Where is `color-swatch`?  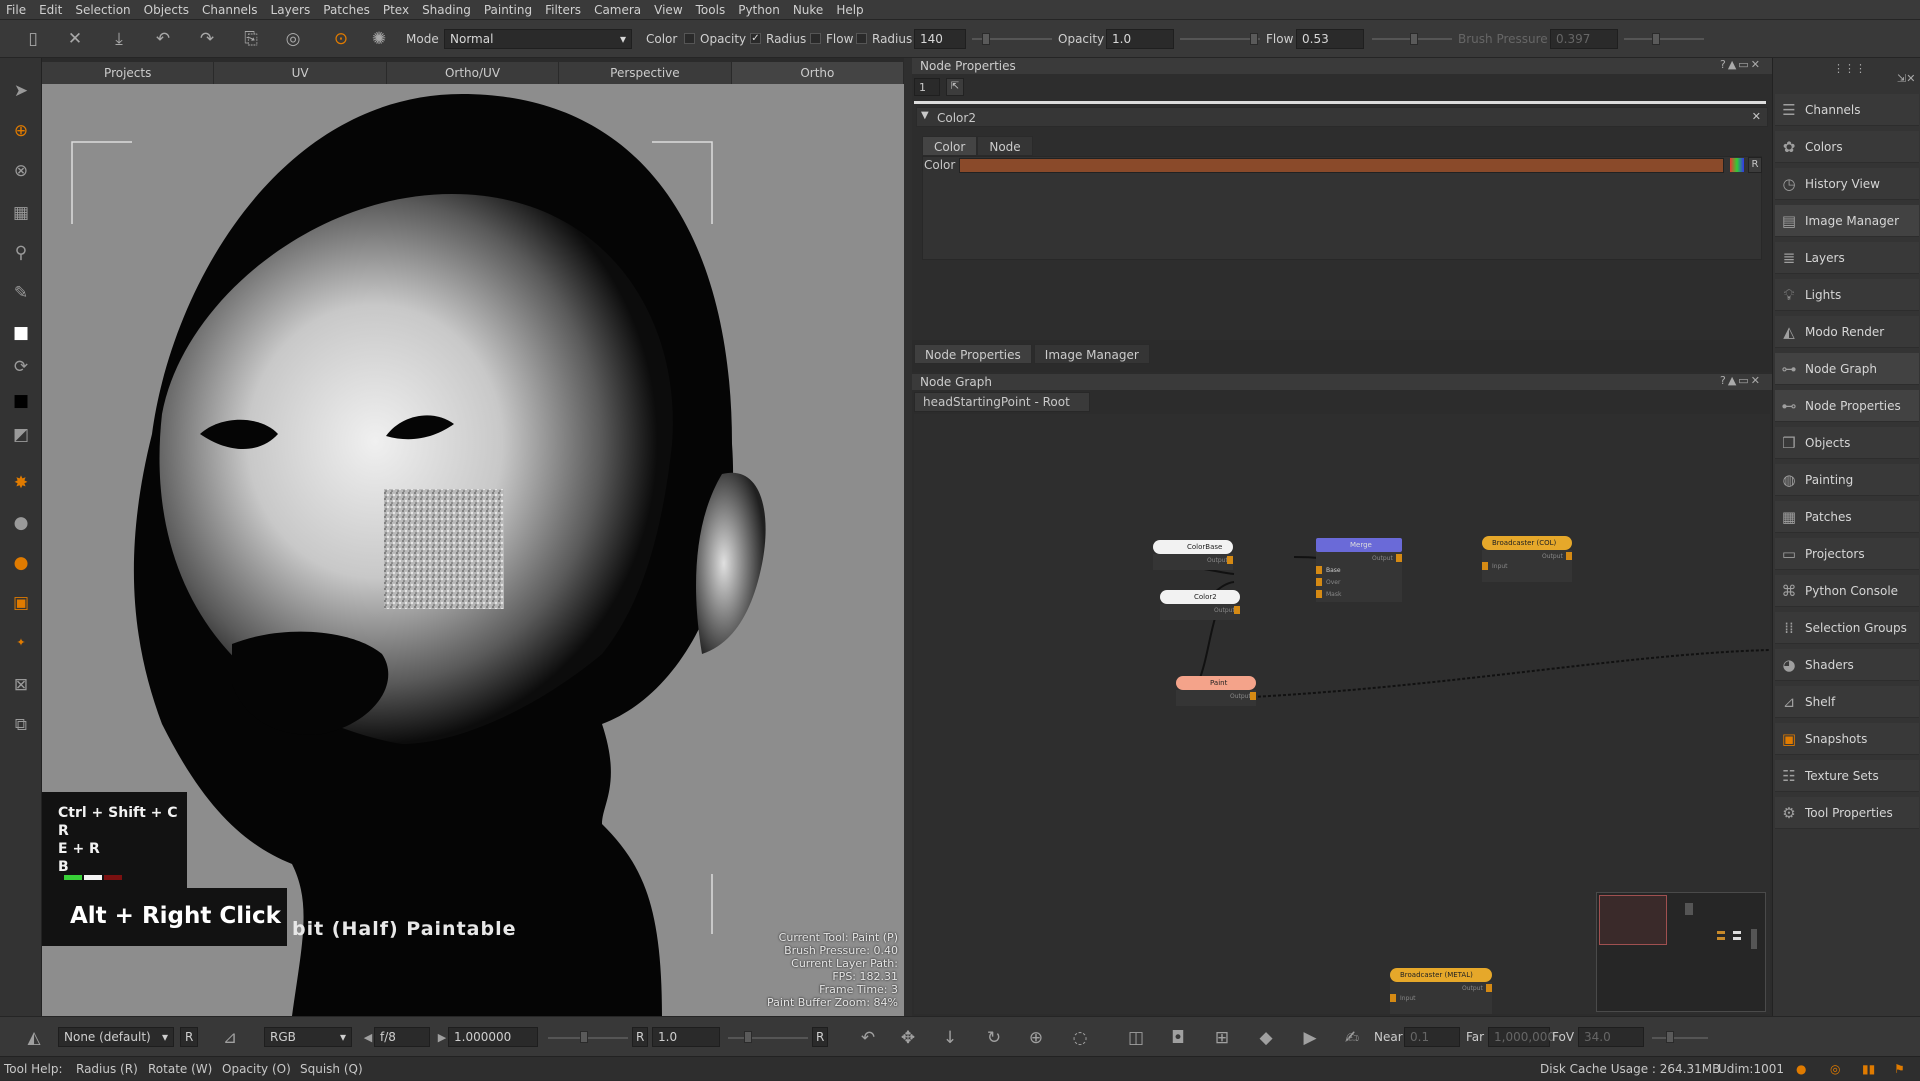
color-swatch is located at coordinates (1341, 165).